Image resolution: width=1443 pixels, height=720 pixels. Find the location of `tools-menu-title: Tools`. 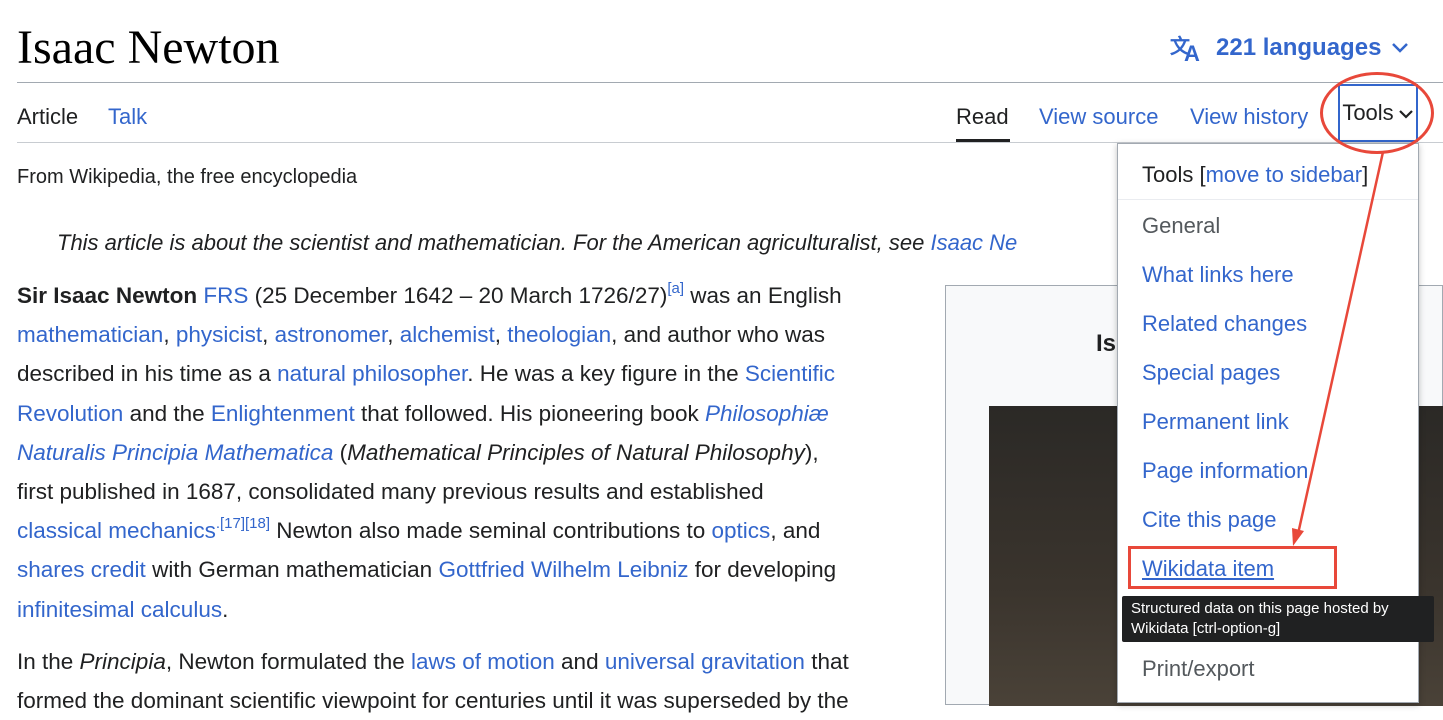

tools-menu-title: Tools is located at coordinates (1168, 174).